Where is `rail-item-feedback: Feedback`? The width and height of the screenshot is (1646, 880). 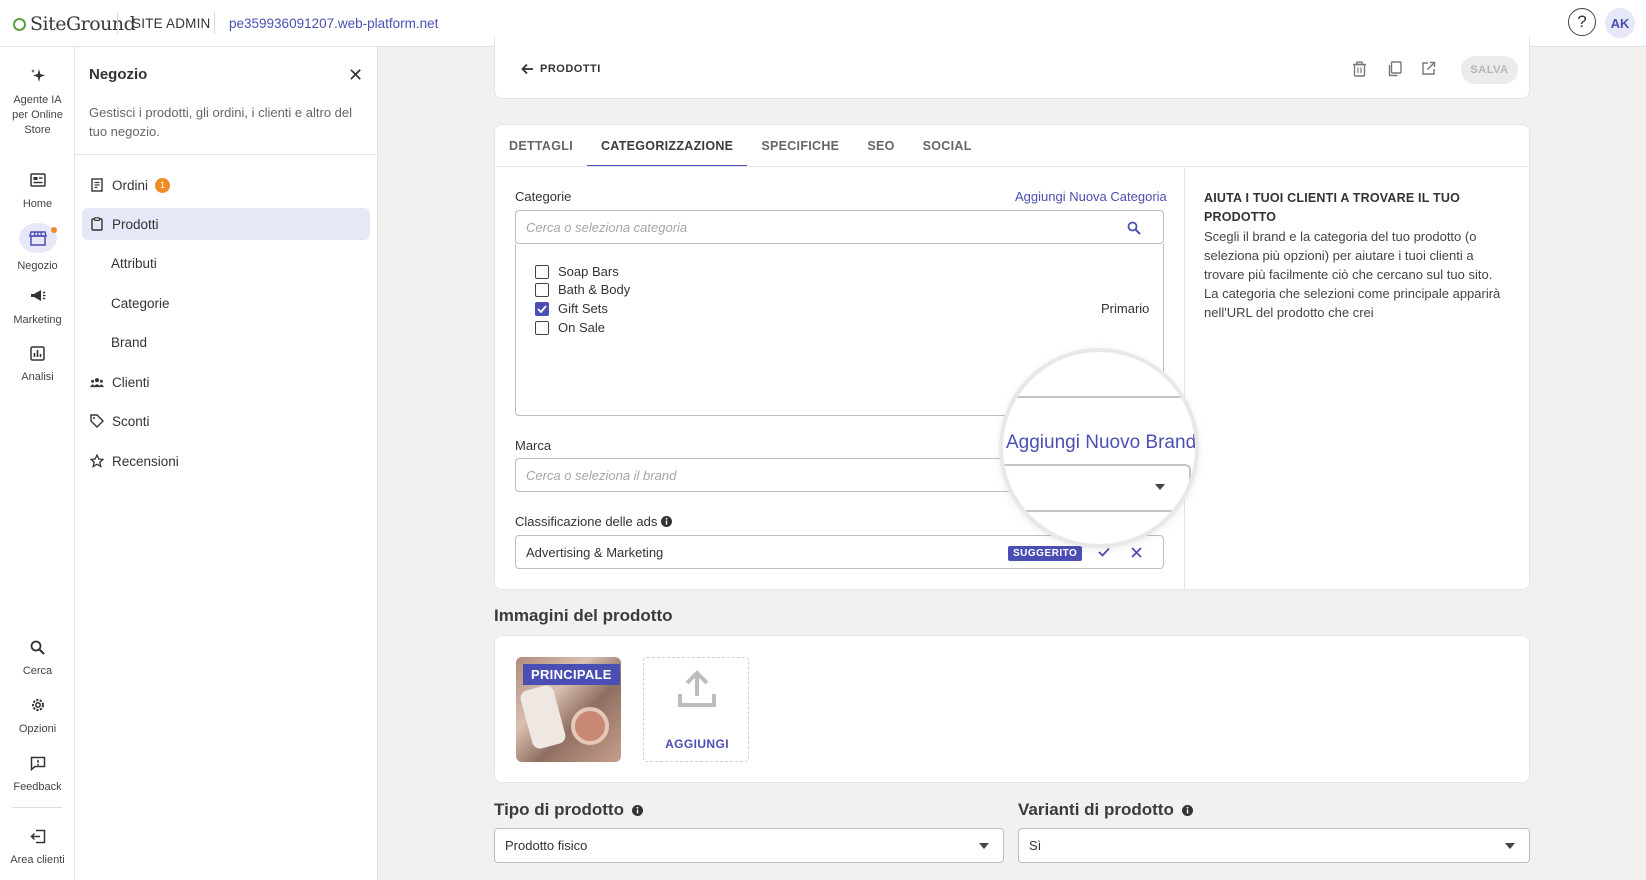 rail-item-feedback: Feedback is located at coordinates (37, 773).